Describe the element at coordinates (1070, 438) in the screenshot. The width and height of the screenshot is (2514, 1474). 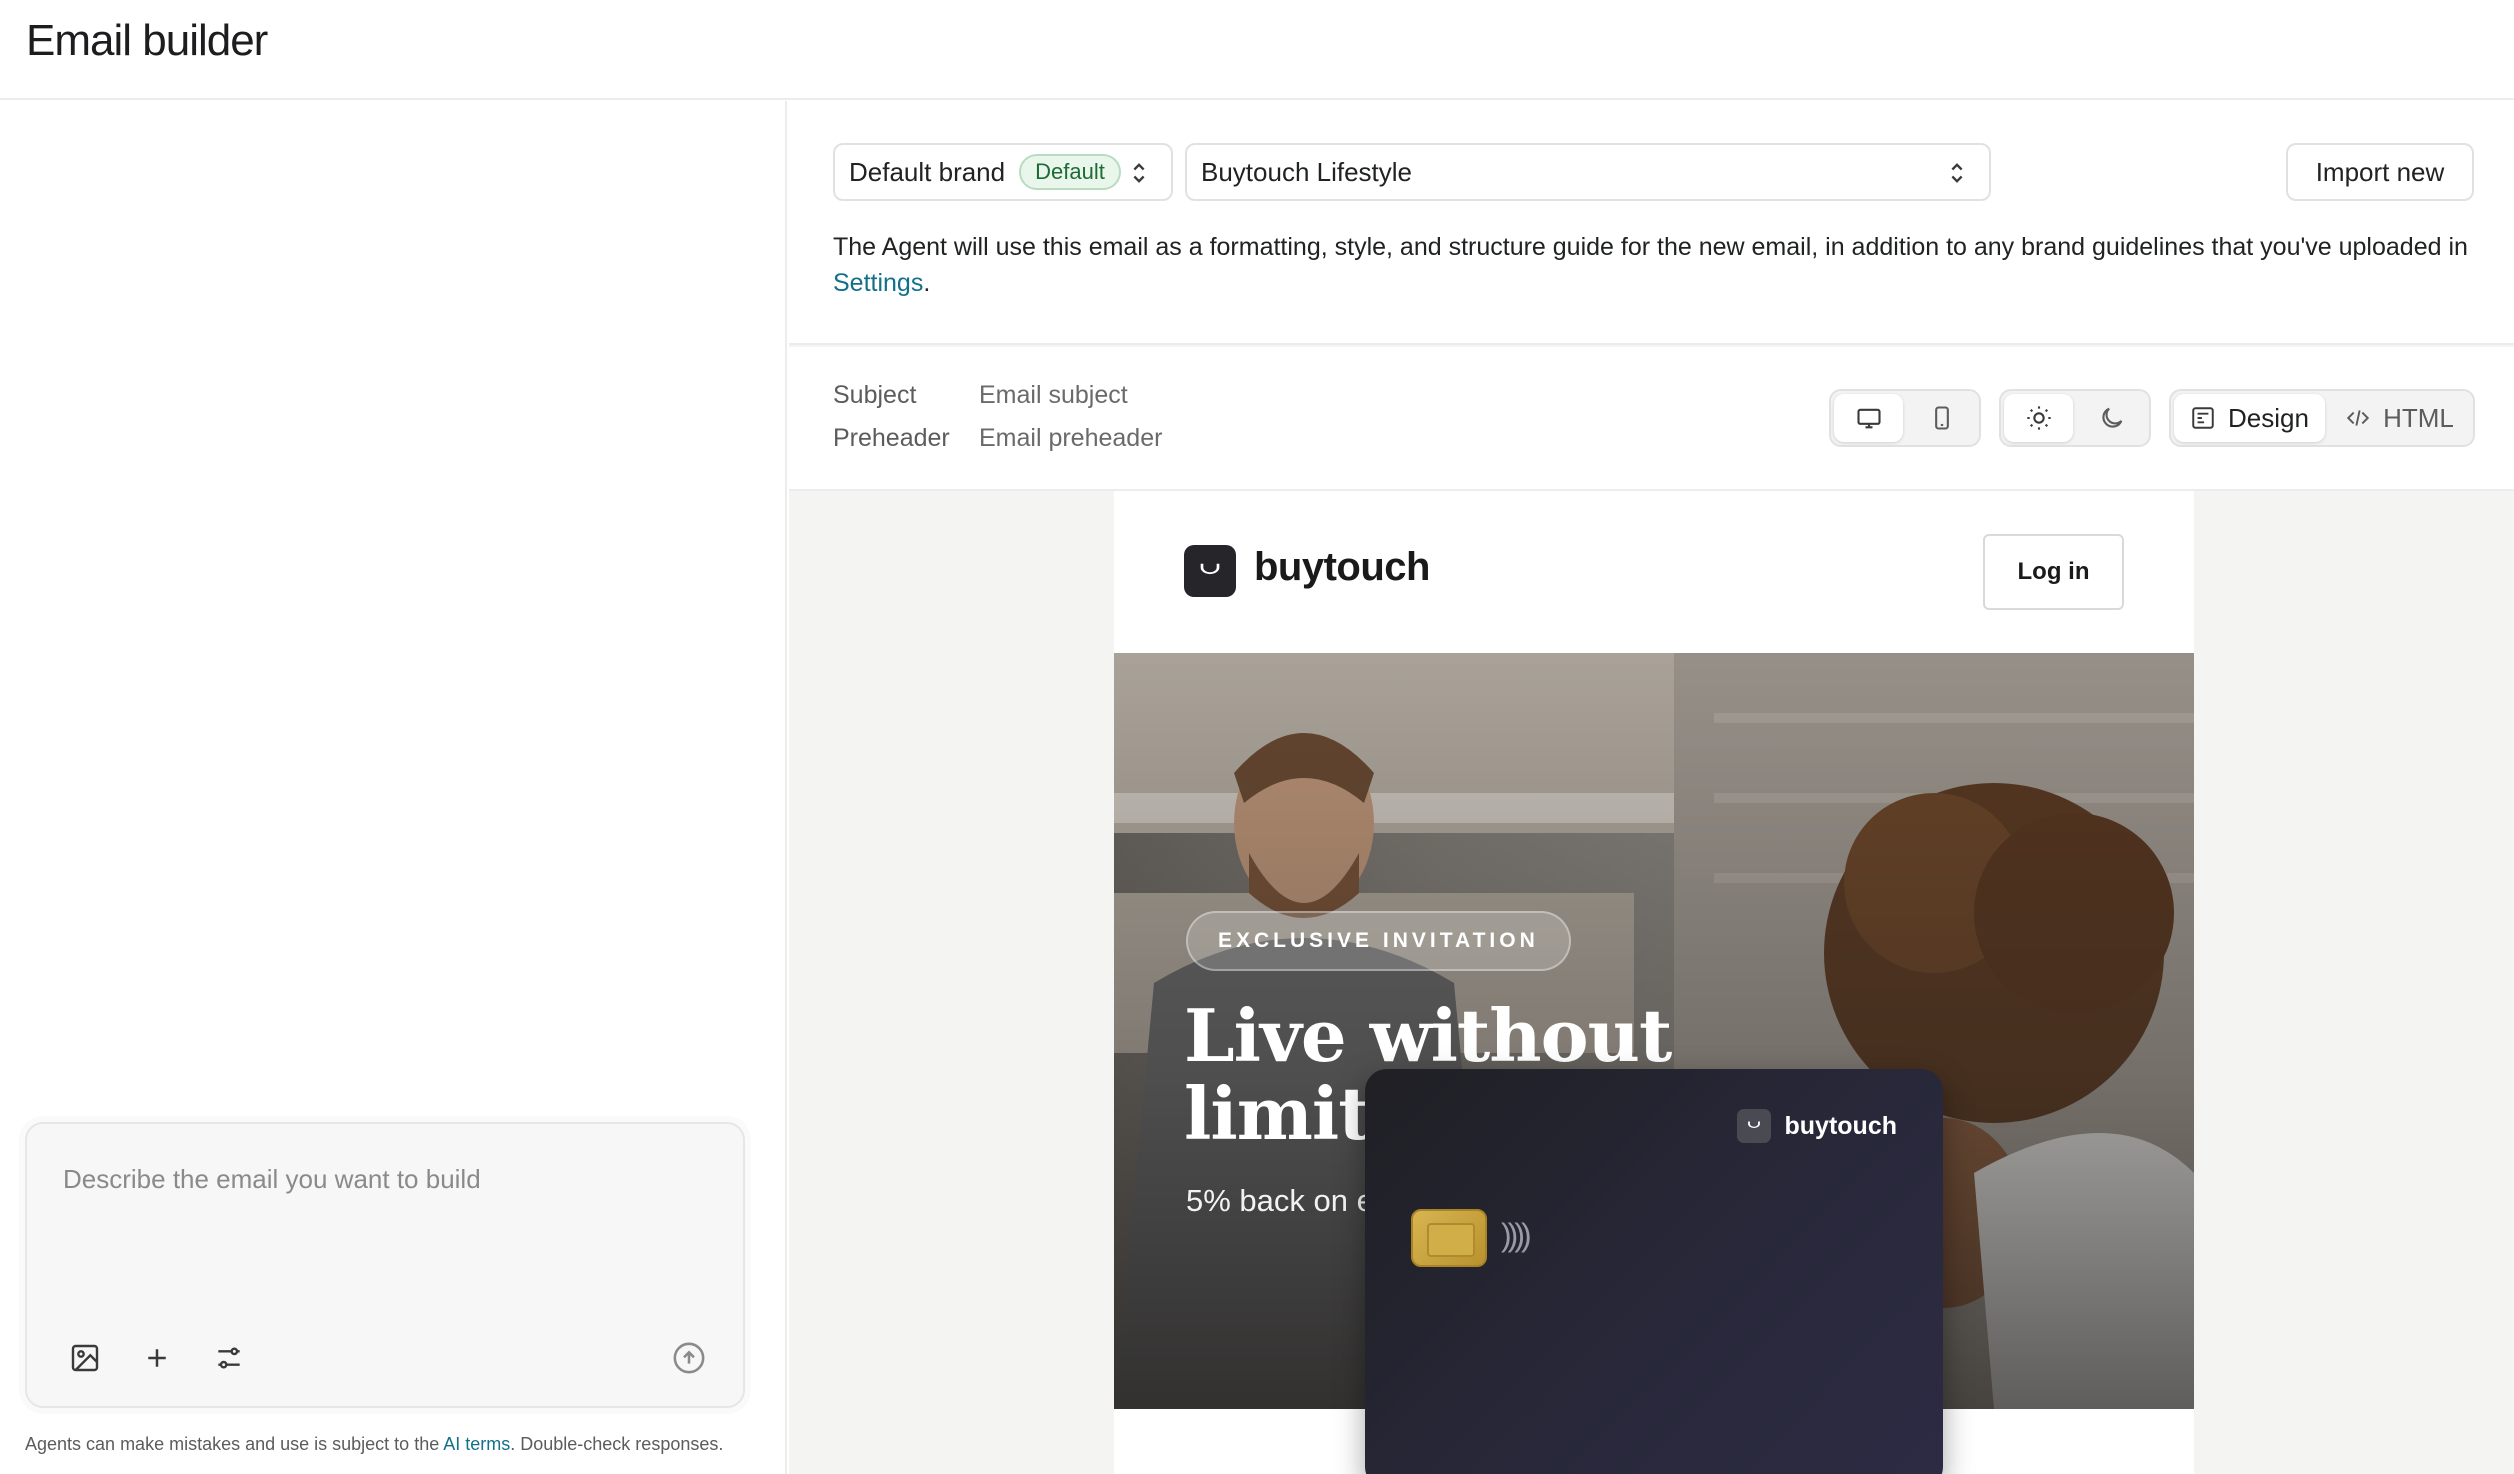
I see `preheader-value: Email preheader` at that location.